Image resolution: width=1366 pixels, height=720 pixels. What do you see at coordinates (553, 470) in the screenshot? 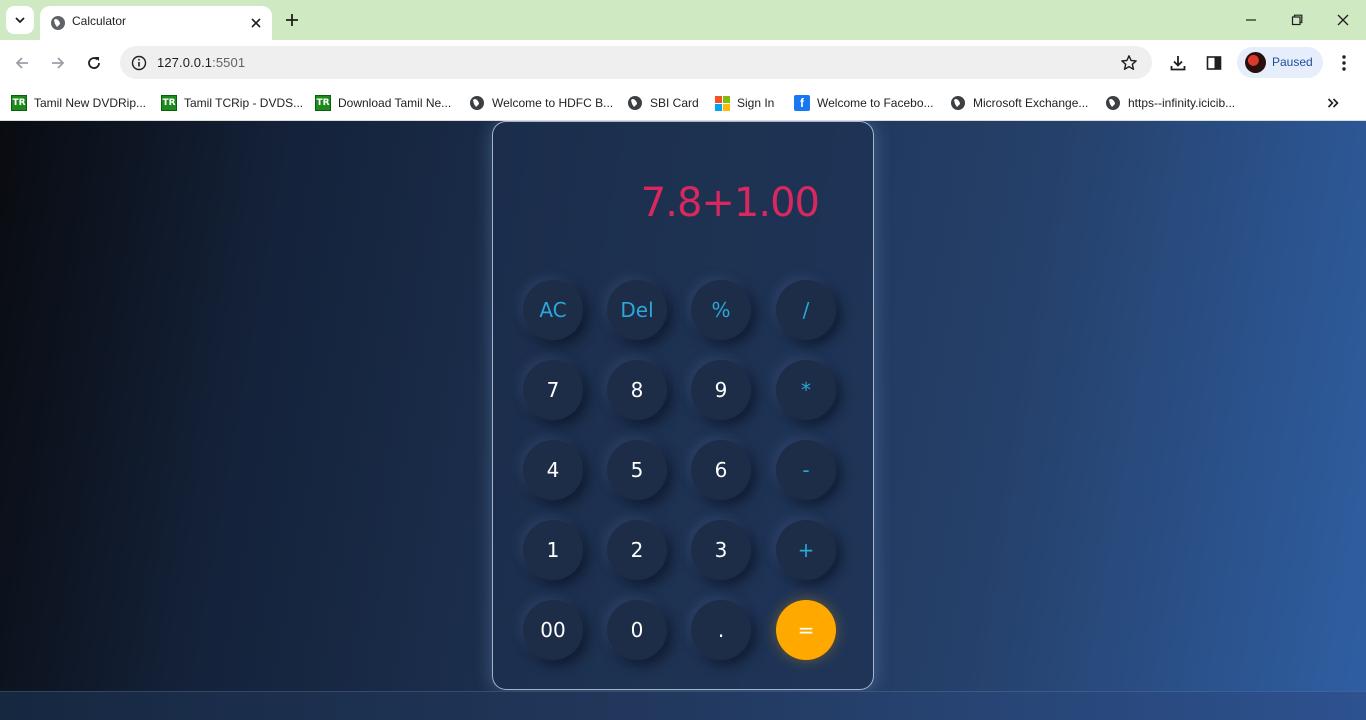
I see `digit-4-button: 4` at bounding box center [553, 470].